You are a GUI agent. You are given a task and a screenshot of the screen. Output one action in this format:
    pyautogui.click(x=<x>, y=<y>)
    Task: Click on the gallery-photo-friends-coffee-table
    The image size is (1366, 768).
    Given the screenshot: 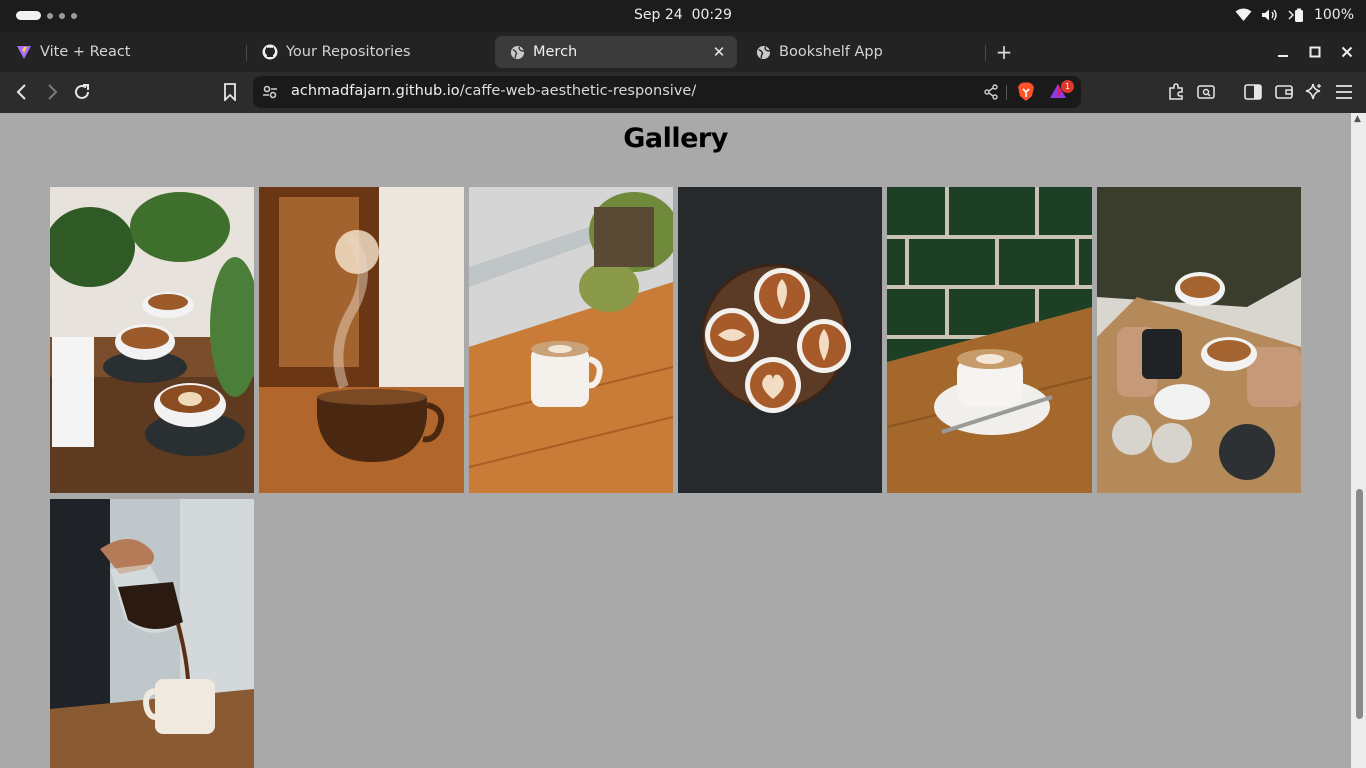 What is the action you would take?
    pyautogui.click(x=1199, y=340)
    